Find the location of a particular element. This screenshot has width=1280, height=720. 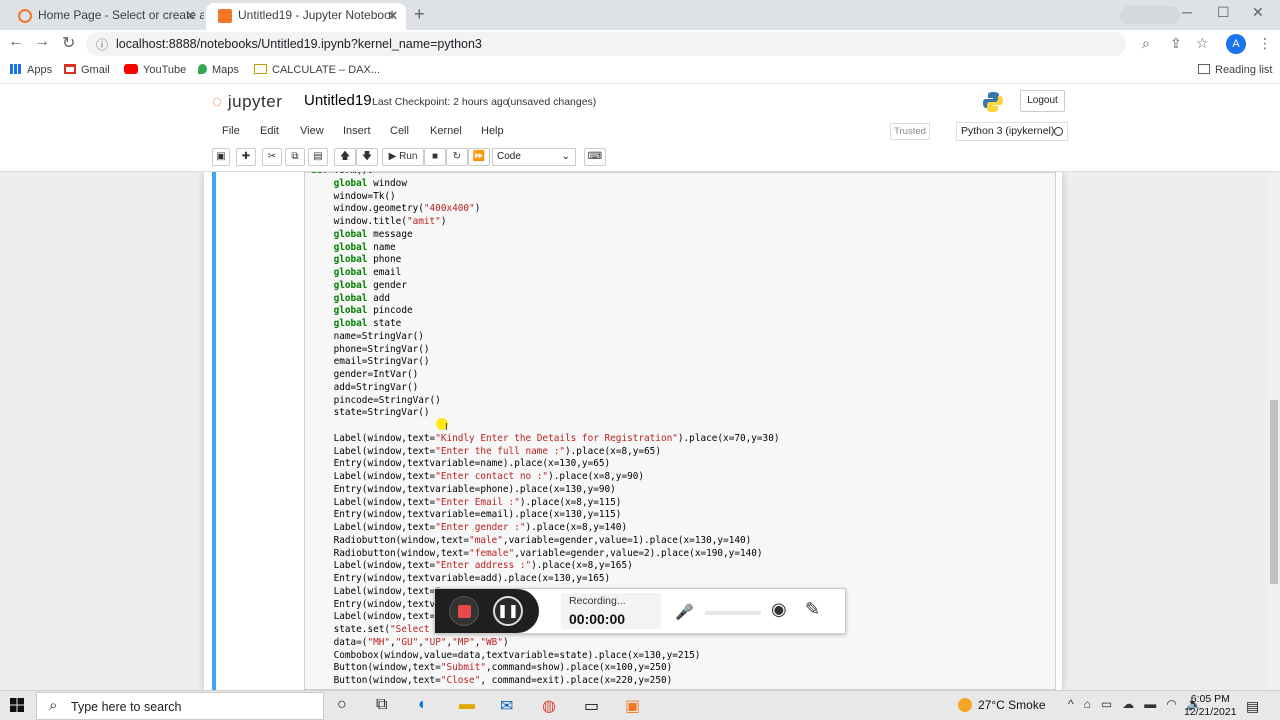

pen-icon: ✎ is located at coordinates (812, 609).